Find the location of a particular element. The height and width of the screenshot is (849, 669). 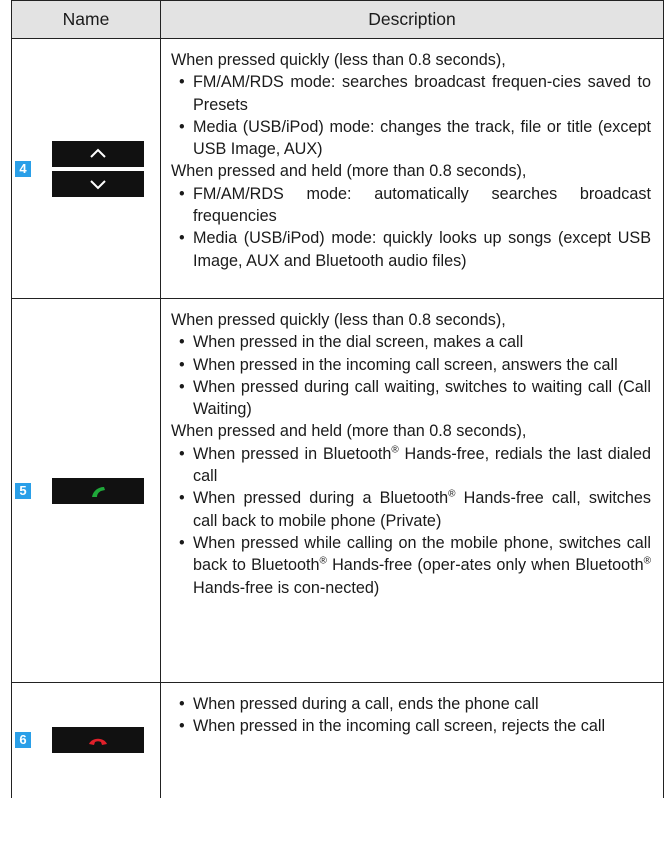

end-call-button is located at coordinates (98, 740).